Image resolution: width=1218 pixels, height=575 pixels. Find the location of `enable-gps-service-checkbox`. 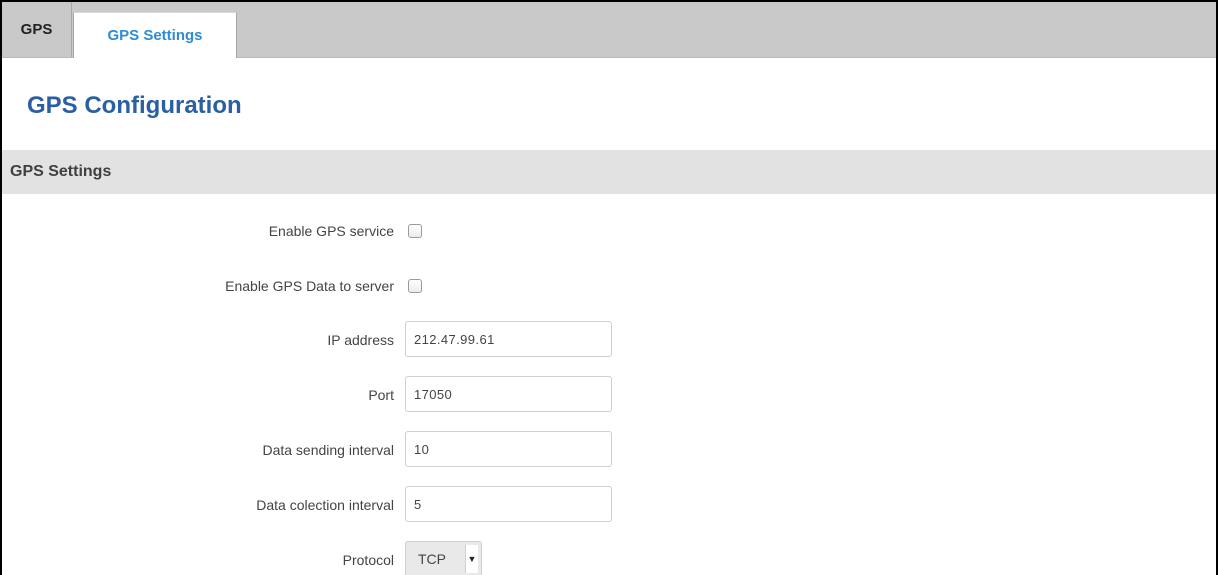

enable-gps-service-checkbox is located at coordinates (415, 231).